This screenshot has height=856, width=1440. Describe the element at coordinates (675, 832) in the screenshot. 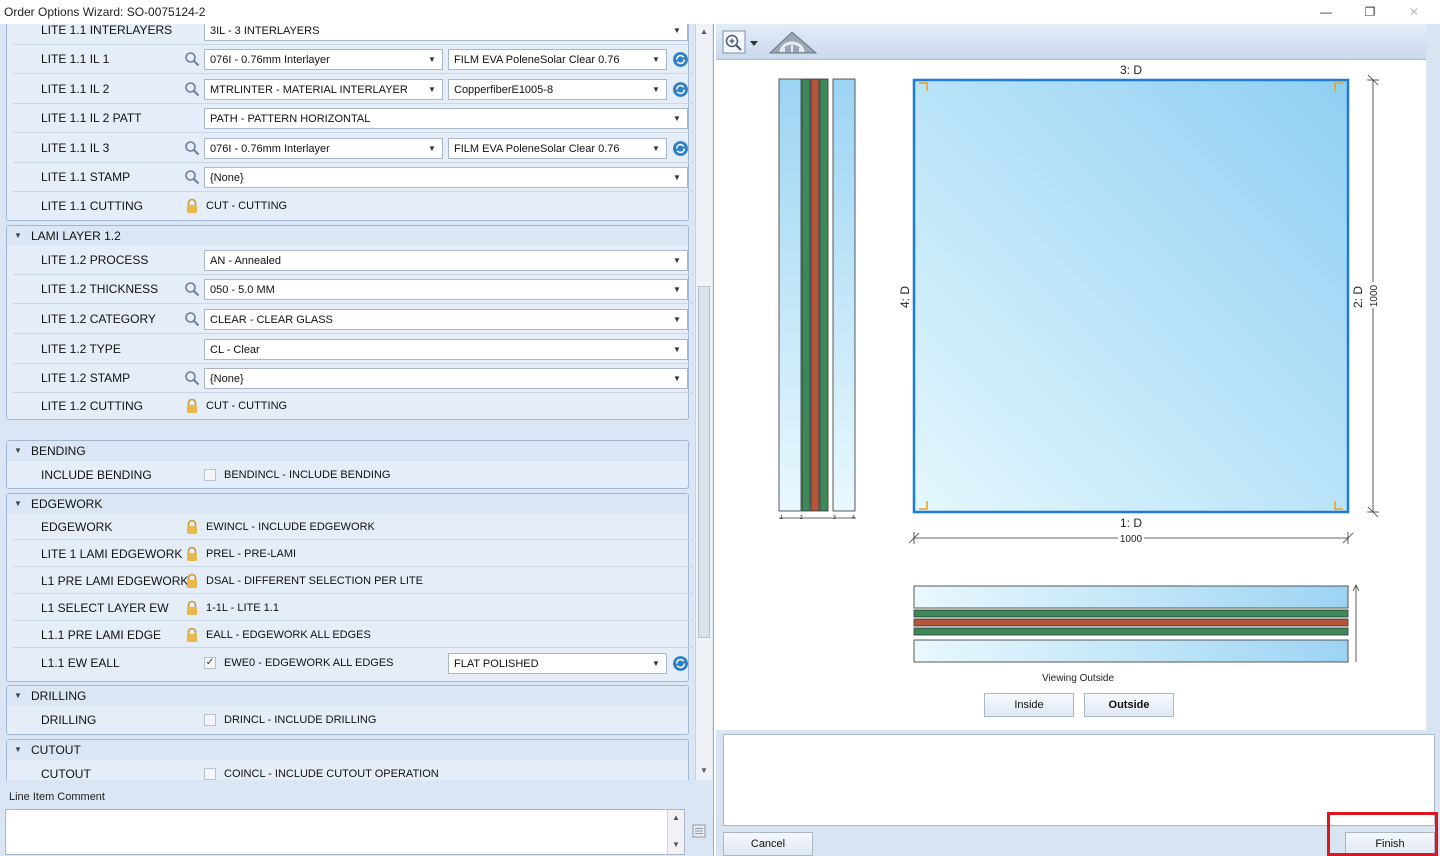

I see `comment-scrollbar: ▲ ▼` at that location.